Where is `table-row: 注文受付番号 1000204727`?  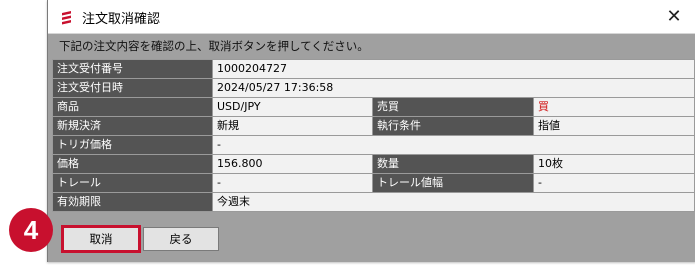
table-row: 注文受付番号 1000204727 is located at coordinates (373, 69).